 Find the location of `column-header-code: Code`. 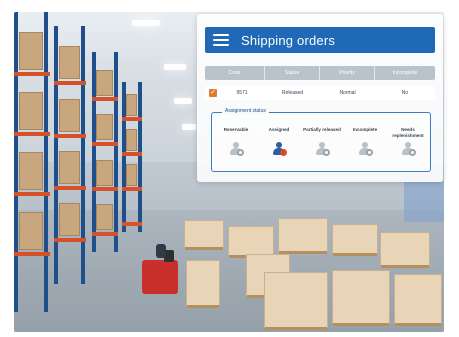

column-header-code: Code is located at coordinates (235, 73).